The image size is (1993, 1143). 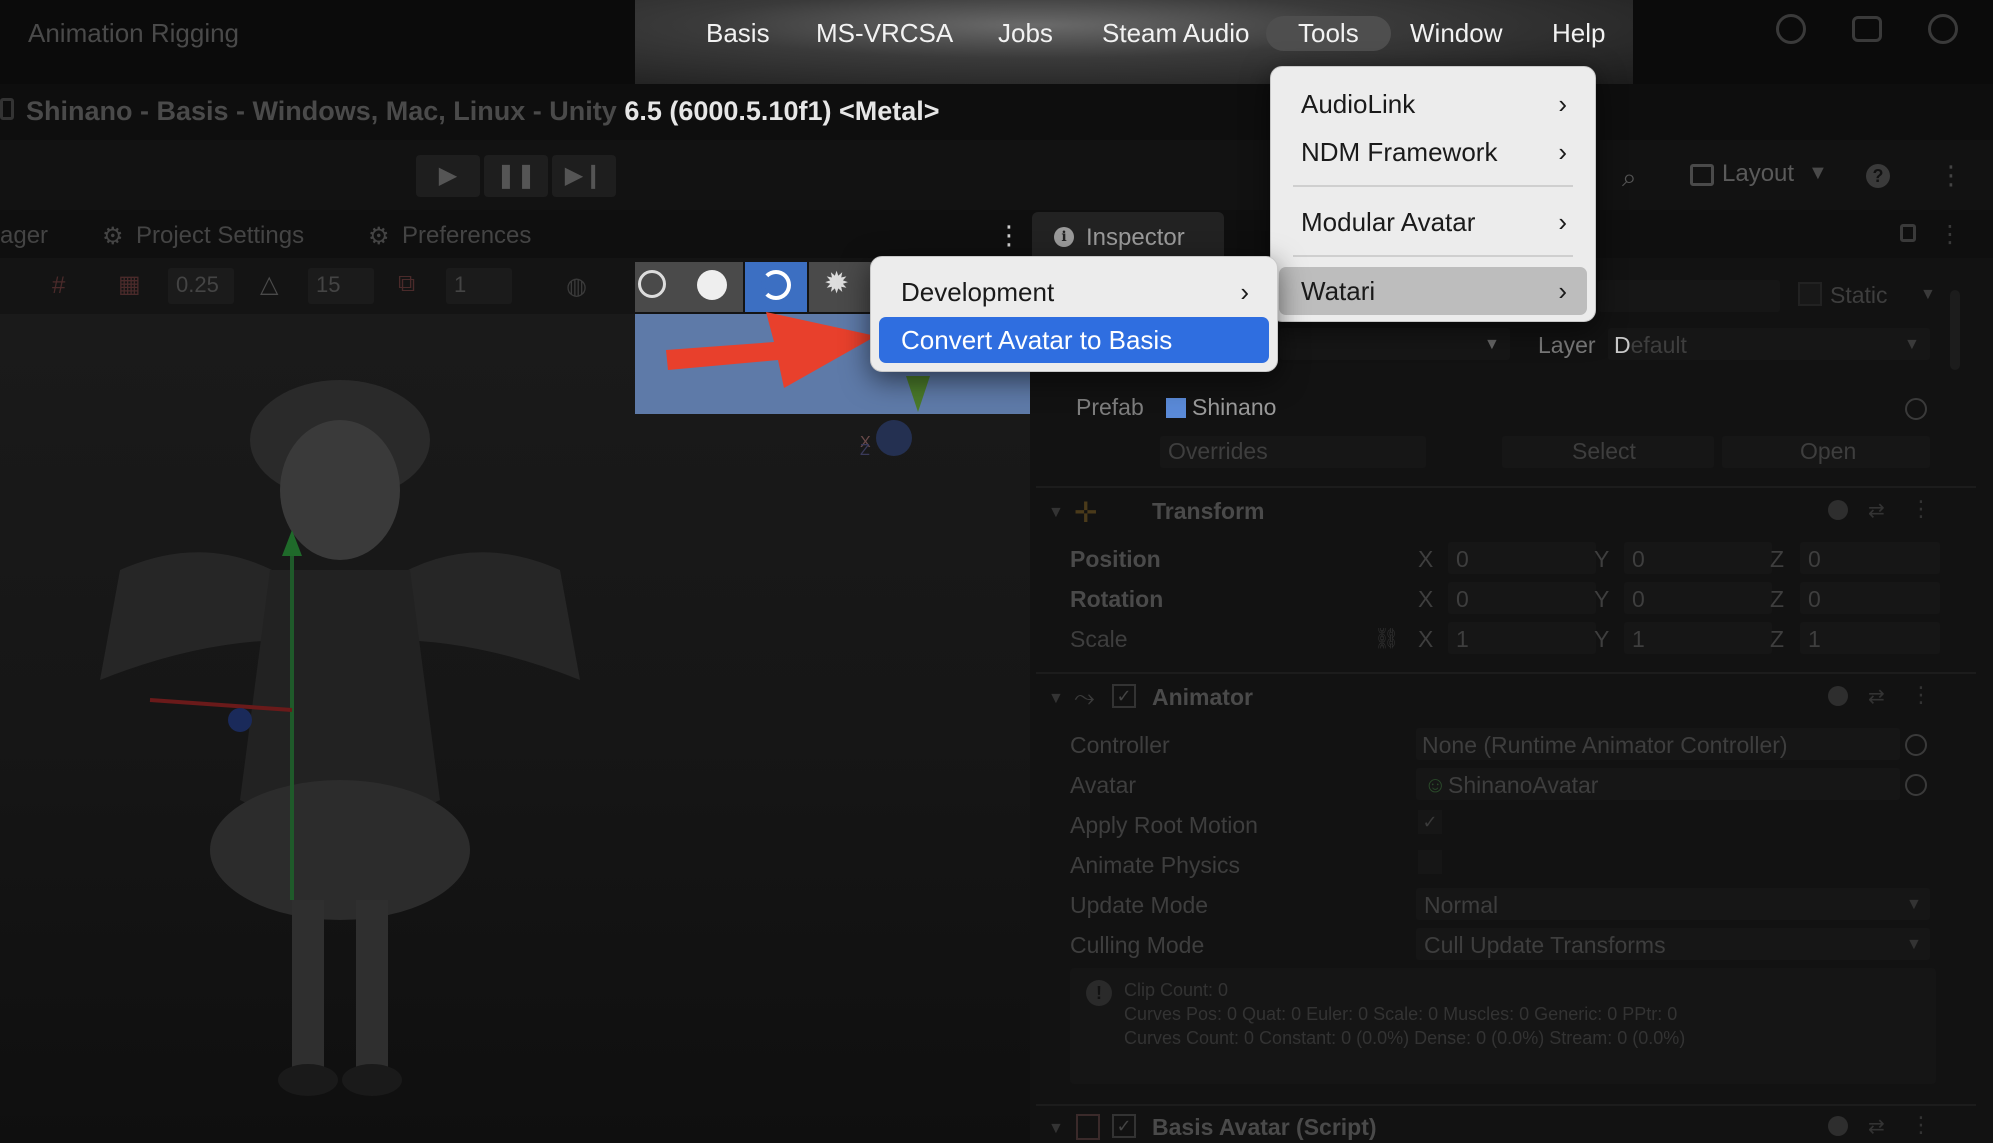 I want to click on menu-separator, so click(x=1433, y=256).